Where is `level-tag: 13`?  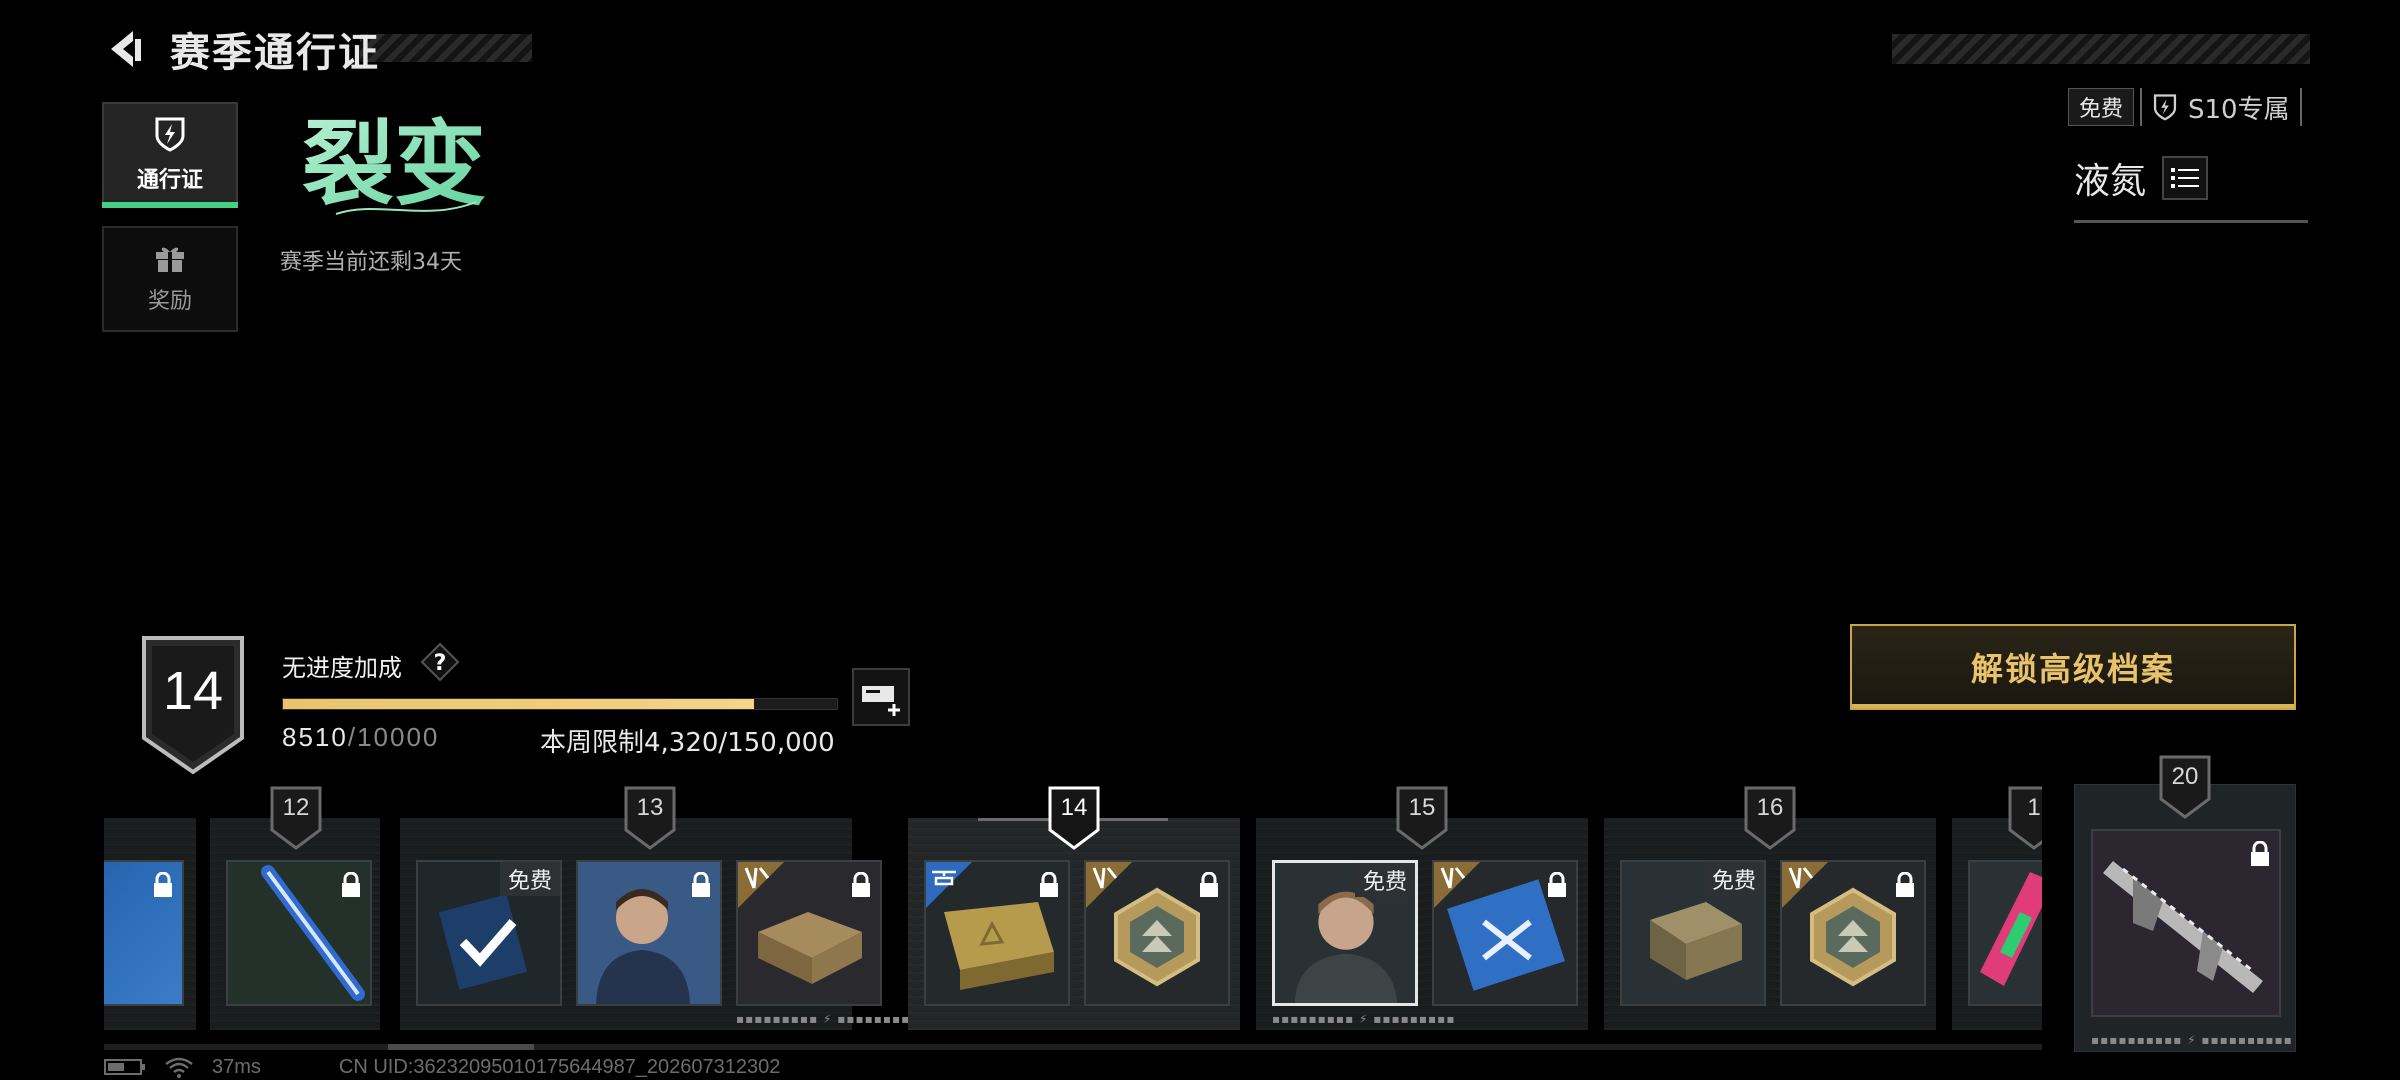 level-tag: 13 is located at coordinates (650, 818).